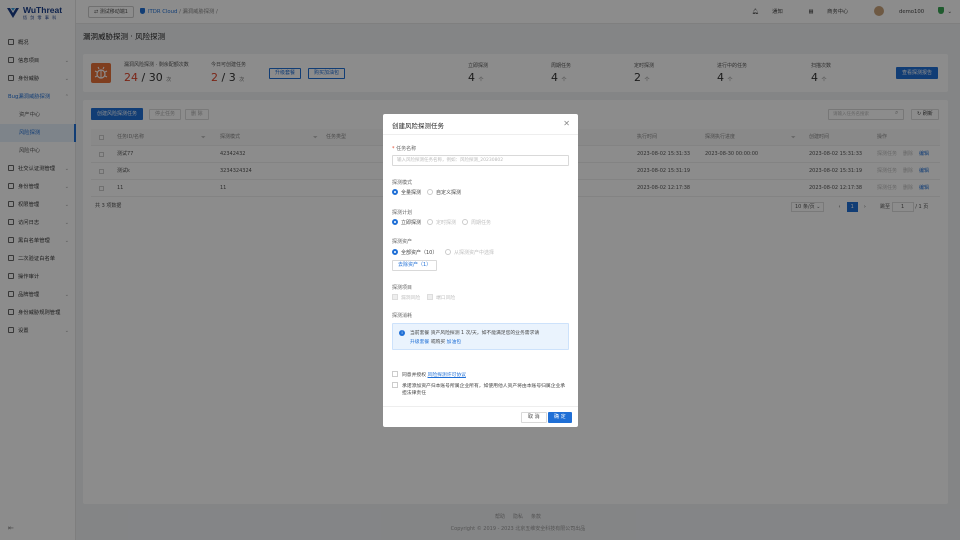 The image size is (960, 540). Describe the element at coordinates (402, 242) in the screenshot. I see `asset-label: 探测资产` at that location.